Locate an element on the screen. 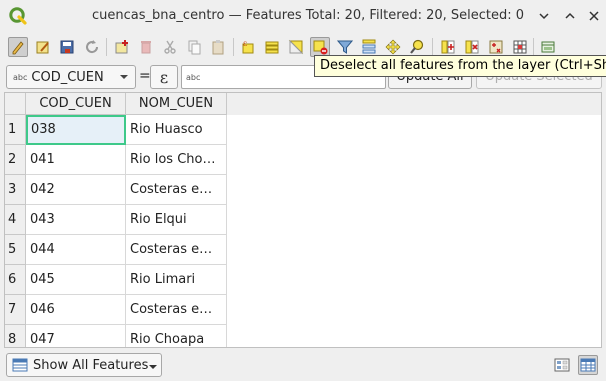 The height and width of the screenshot is (381, 606). row-number: 8 is located at coordinates (15, 336).